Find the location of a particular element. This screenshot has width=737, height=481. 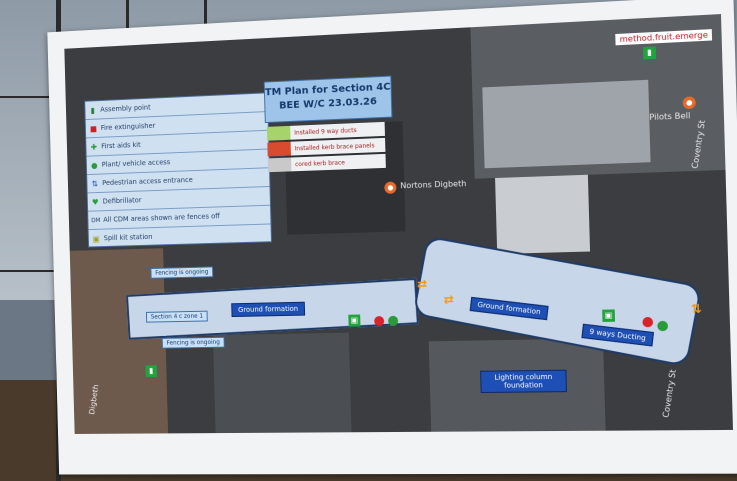

cdm-icon: DM is located at coordinates (96, 220).